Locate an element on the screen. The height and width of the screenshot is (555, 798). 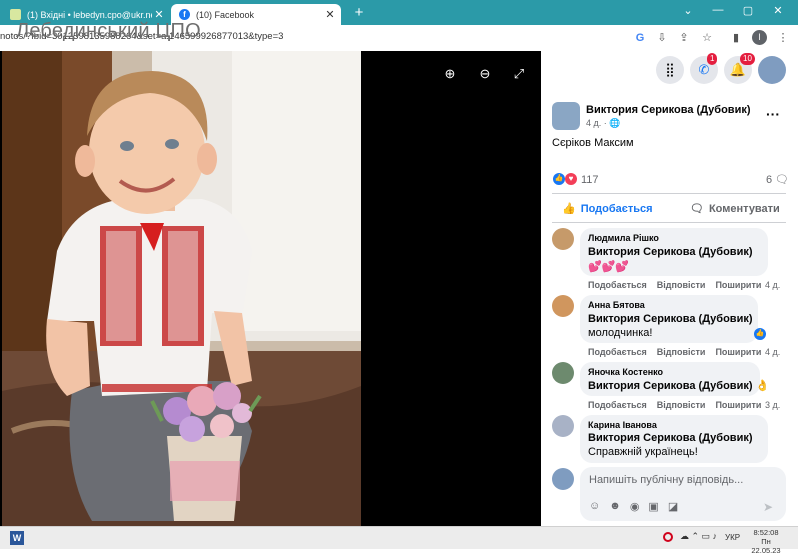
google-icon: G is located at coordinates (640, 38).